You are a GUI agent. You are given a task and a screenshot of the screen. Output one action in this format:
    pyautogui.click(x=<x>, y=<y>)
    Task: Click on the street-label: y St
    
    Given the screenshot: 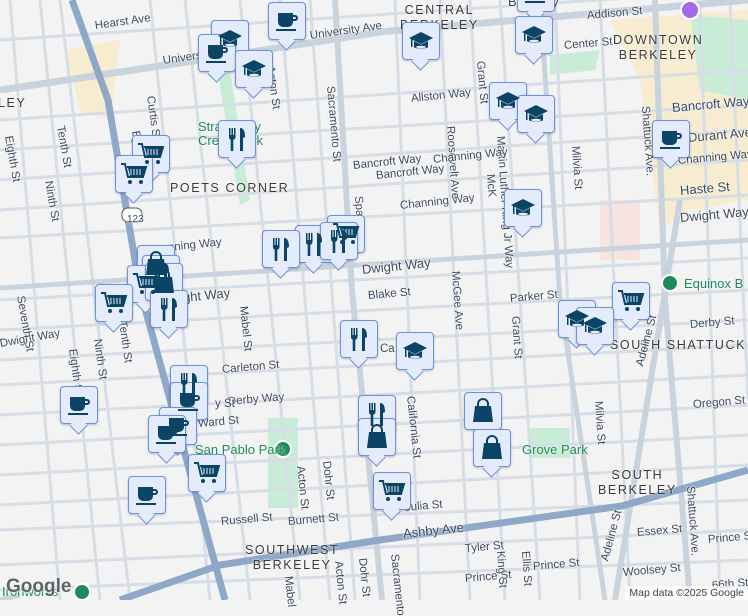 What is the action you would take?
    pyautogui.click(x=225, y=404)
    